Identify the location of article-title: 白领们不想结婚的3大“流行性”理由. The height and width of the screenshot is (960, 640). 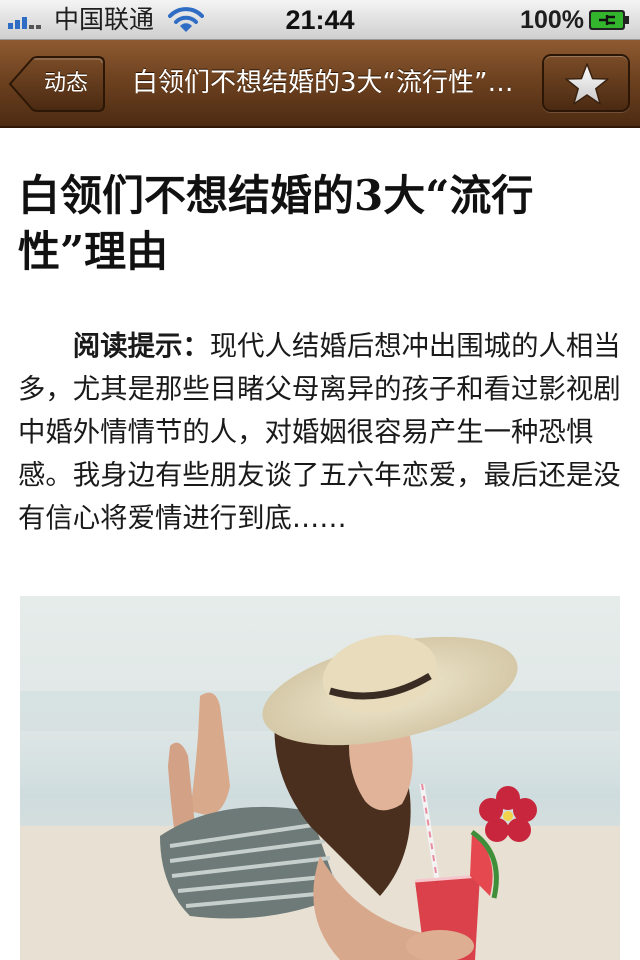
(276, 223).